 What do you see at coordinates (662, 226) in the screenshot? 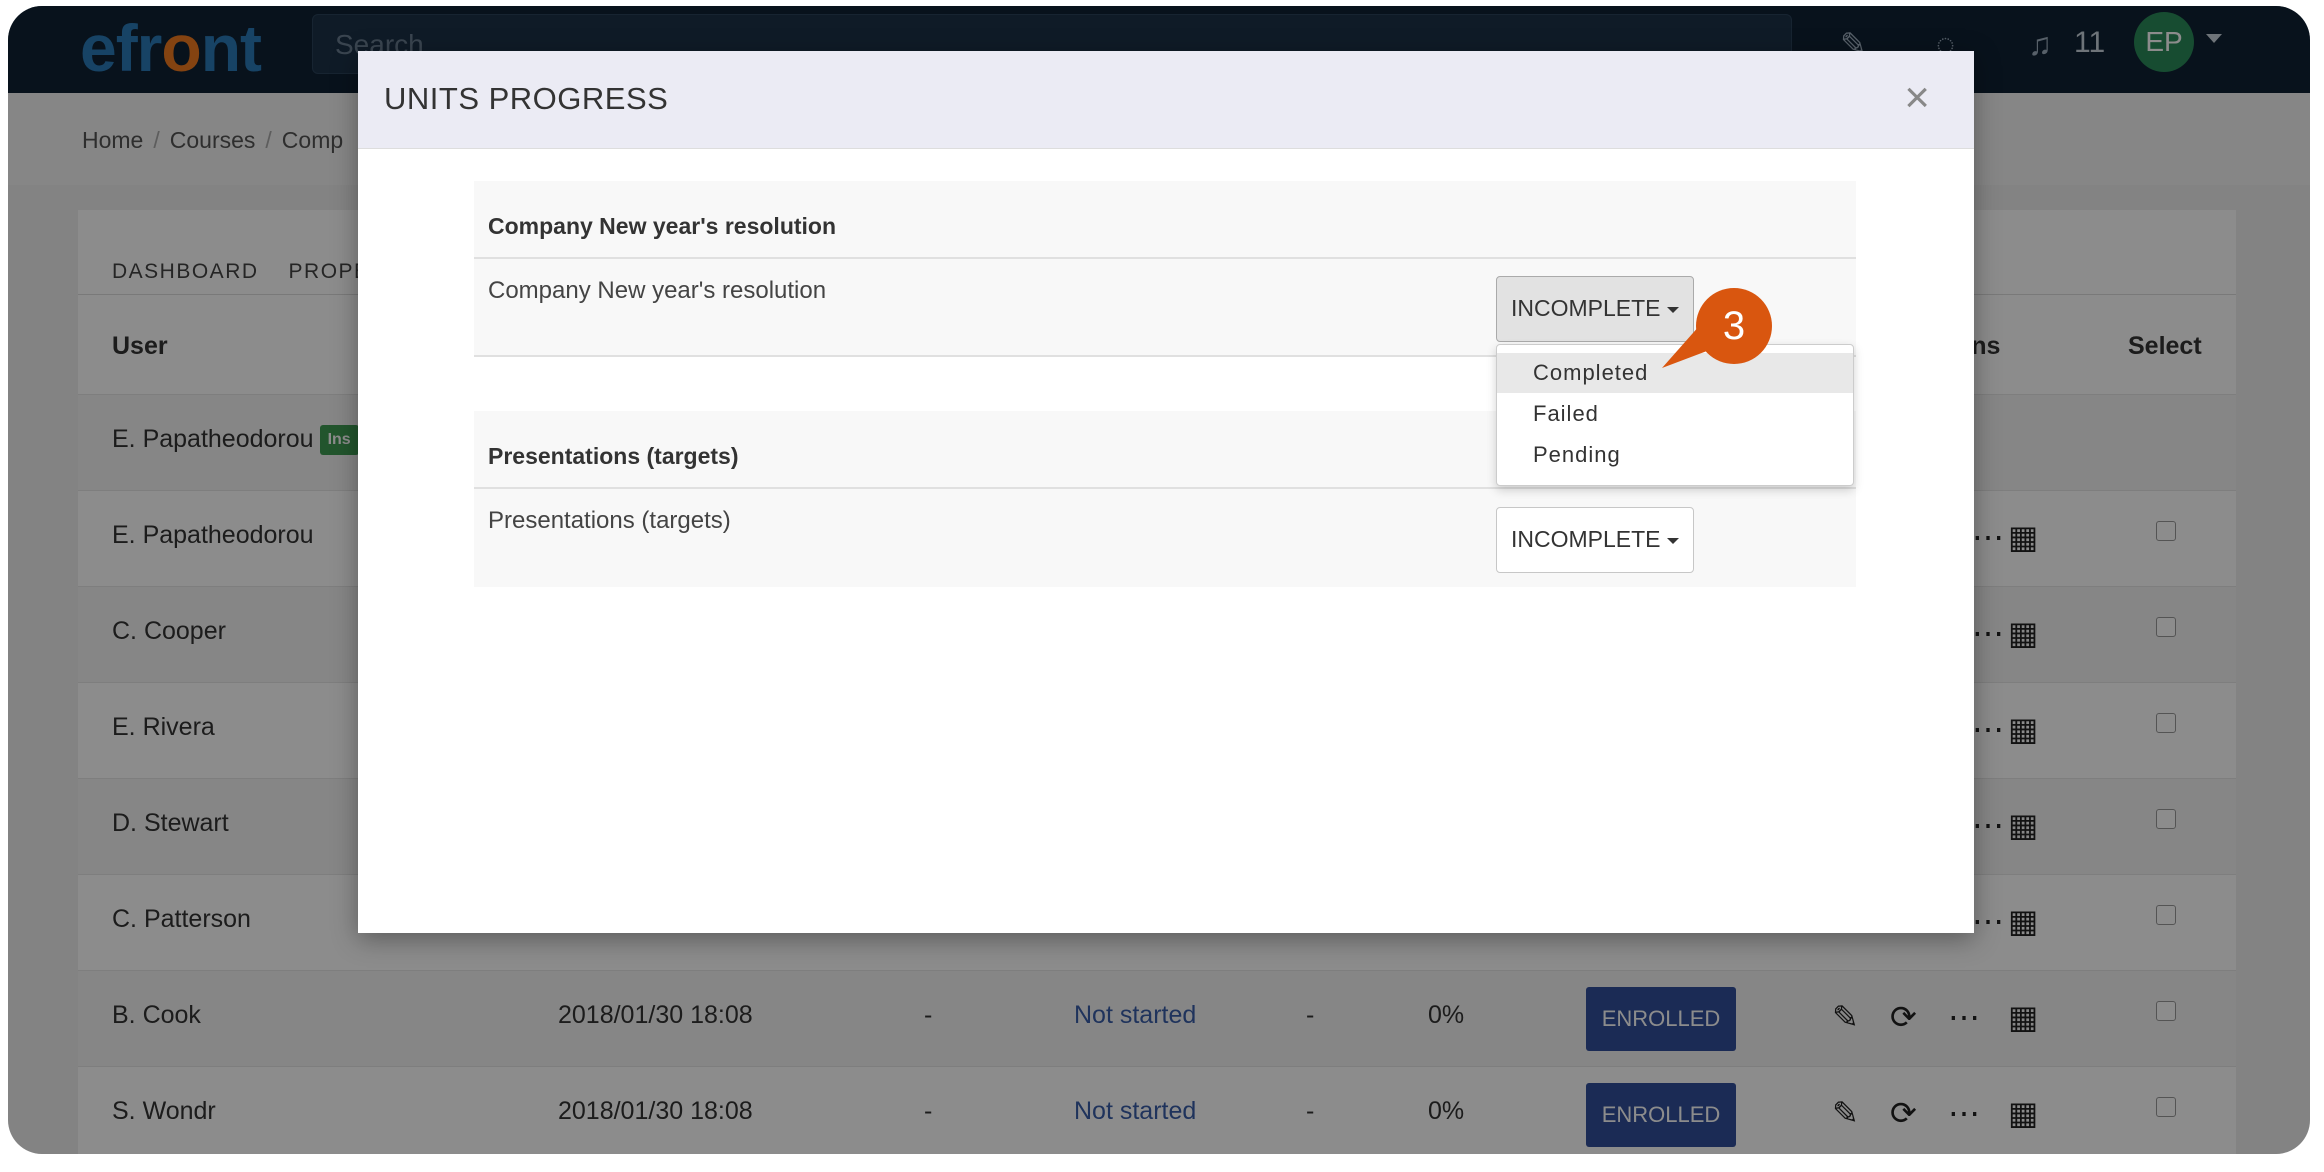
I see `unit-heading: Company New year's resolution` at bounding box center [662, 226].